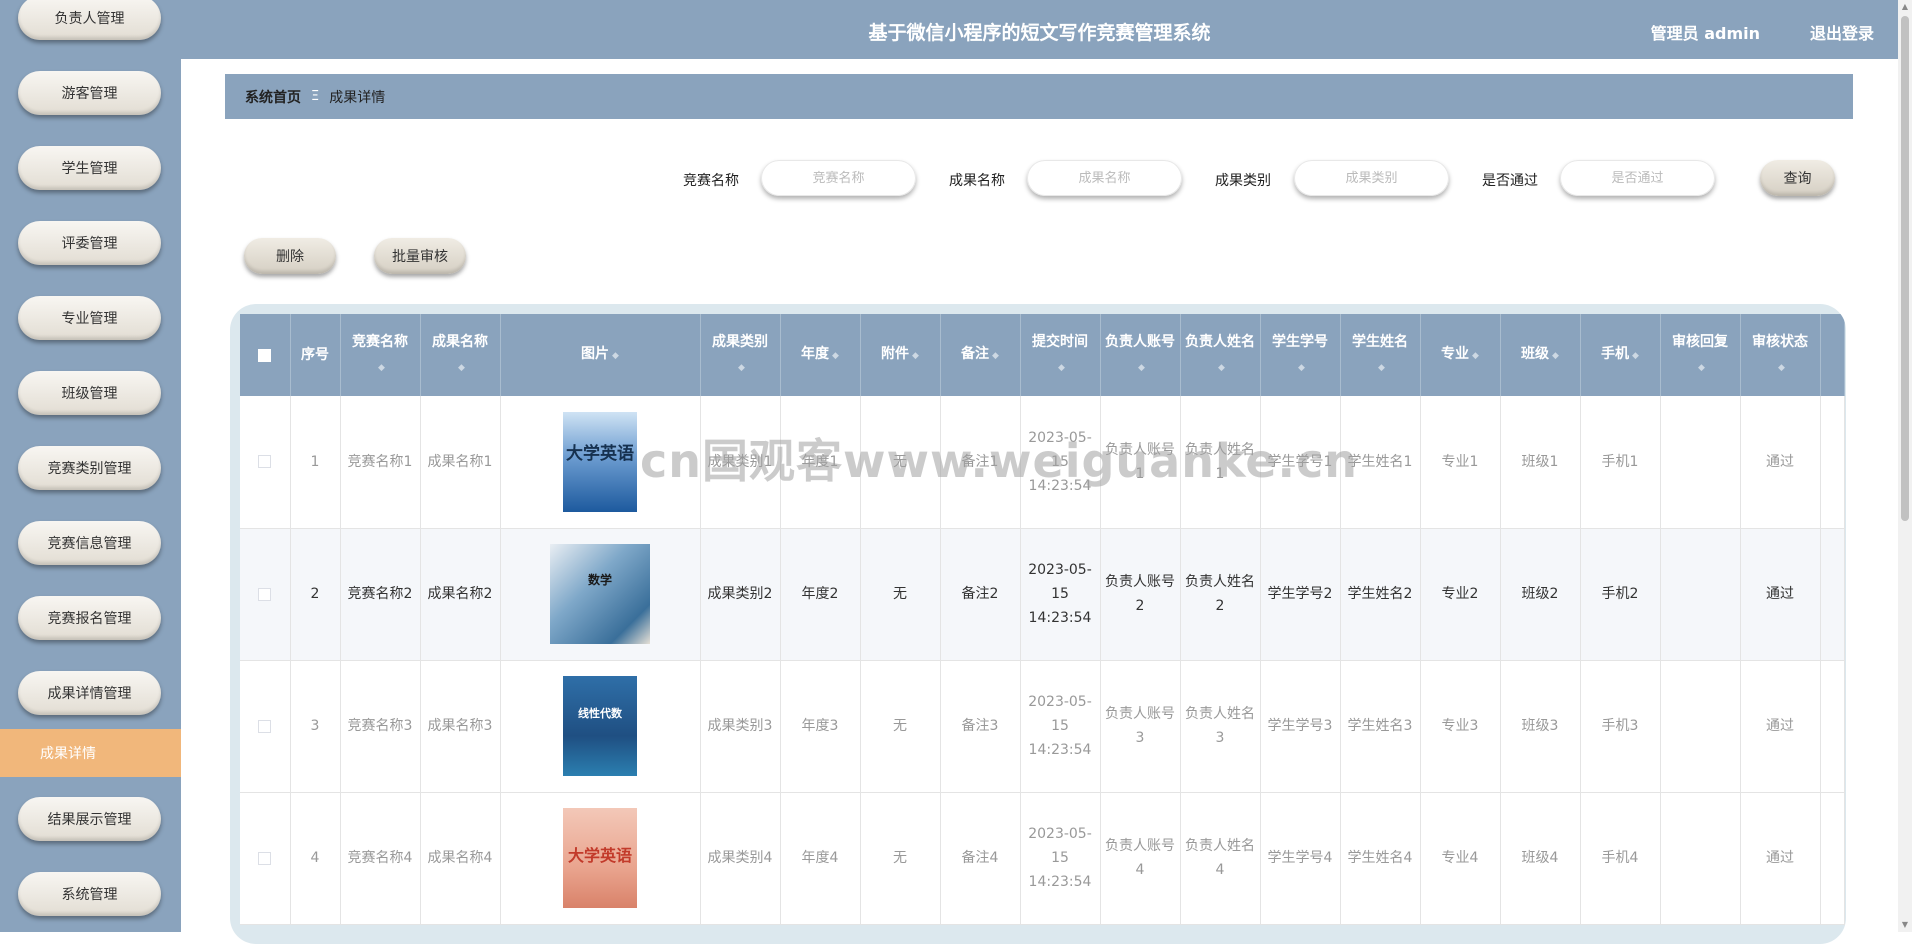  Describe the element at coordinates (1842, 32) in the screenshot. I see `logout-link: 退出登录` at that location.